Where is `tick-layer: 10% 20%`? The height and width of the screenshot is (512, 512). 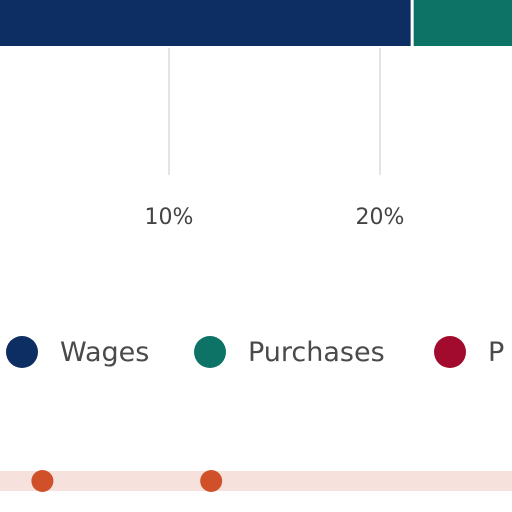 tick-layer: 10% 20% is located at coordinates (275, 217).